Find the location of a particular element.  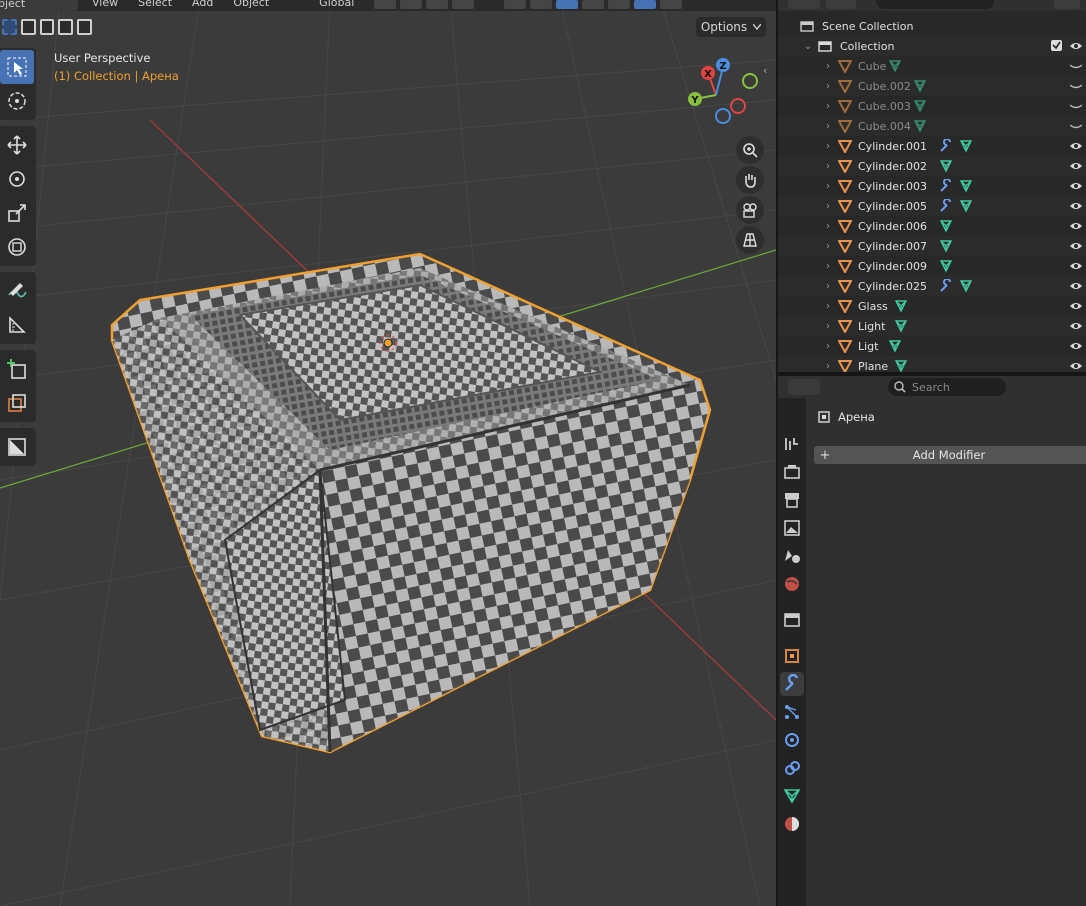

chevron-down-icon: ⌄ is located at coordinates (808, 46).